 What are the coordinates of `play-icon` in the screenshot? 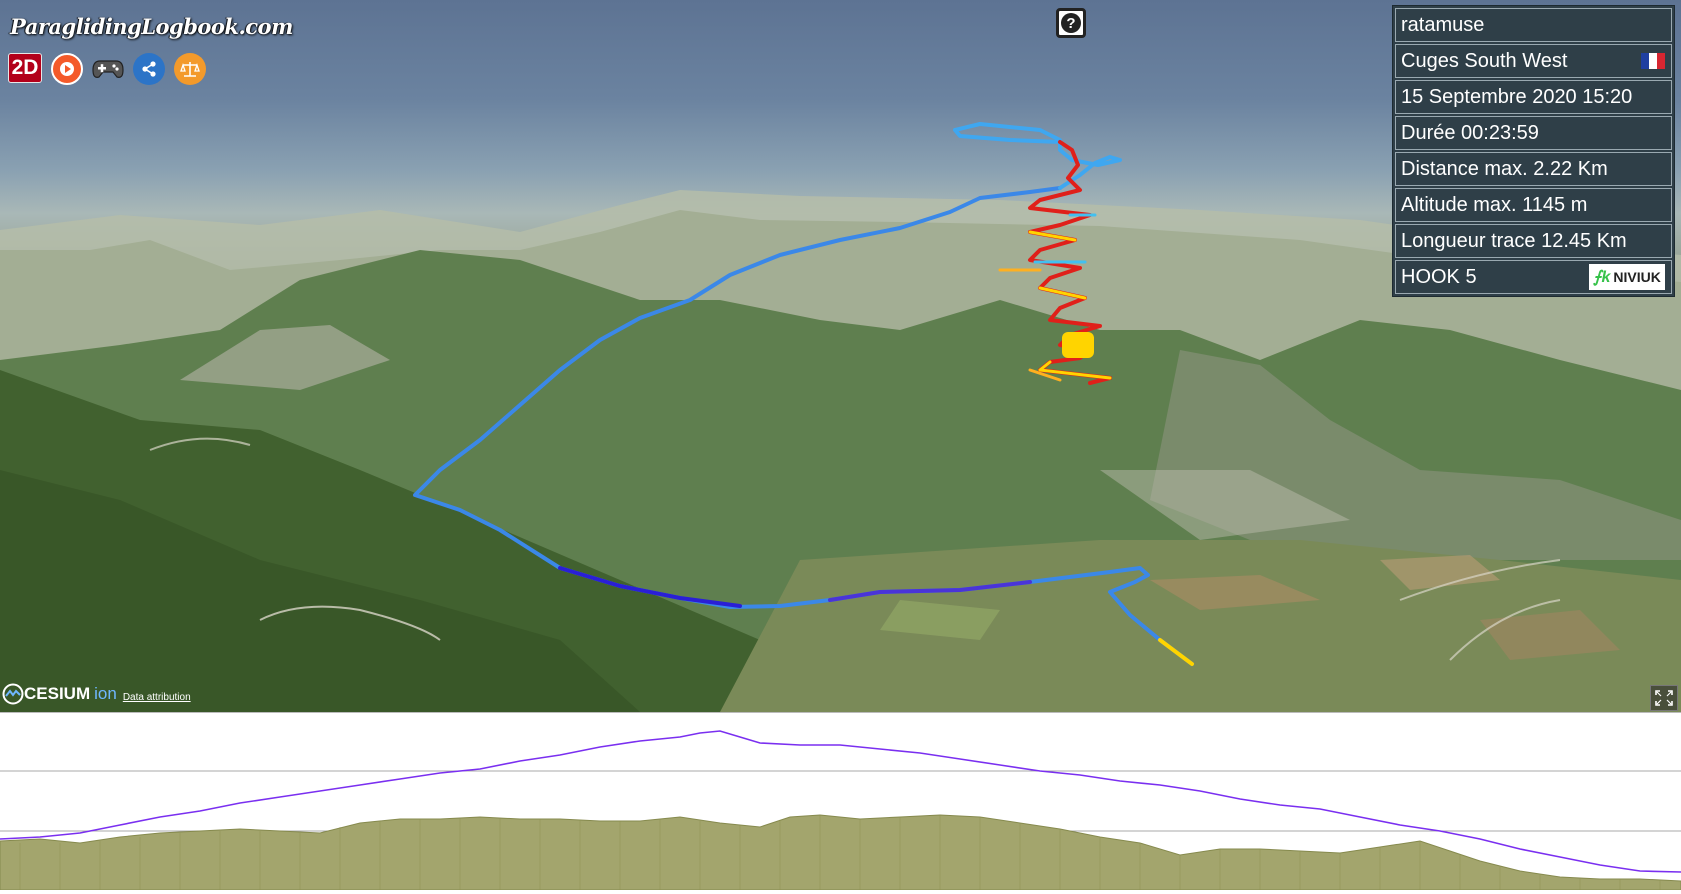 It's located at (67, 69).